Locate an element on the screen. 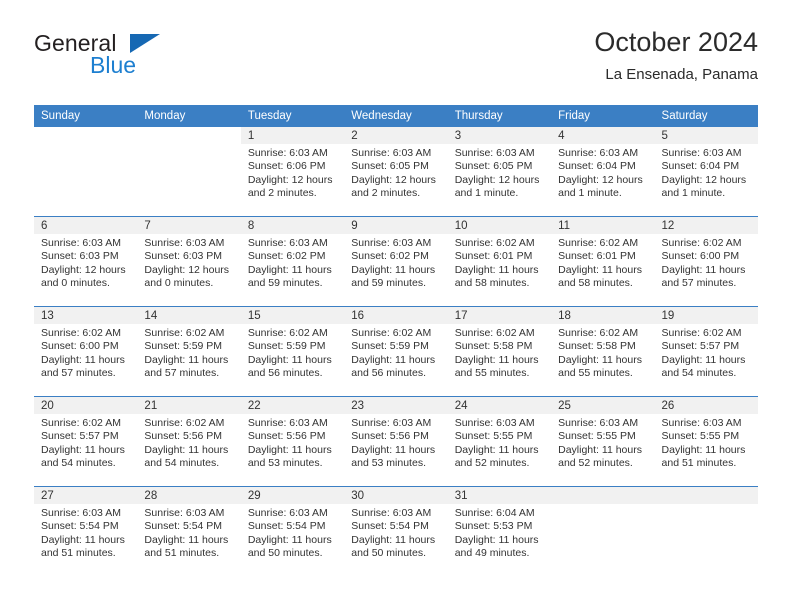  day-number is located at coordinates (603, 495).